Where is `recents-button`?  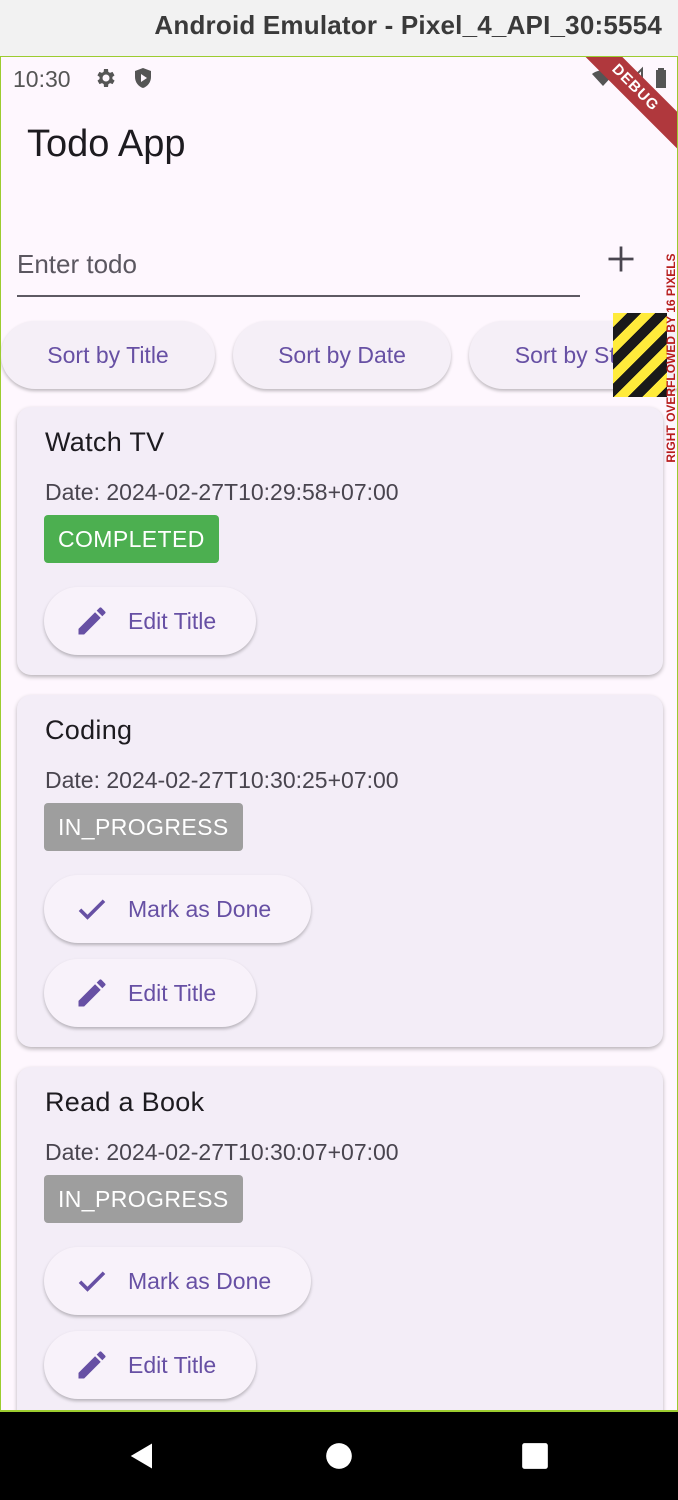 recents-button is located at coordinates (535, 1456).